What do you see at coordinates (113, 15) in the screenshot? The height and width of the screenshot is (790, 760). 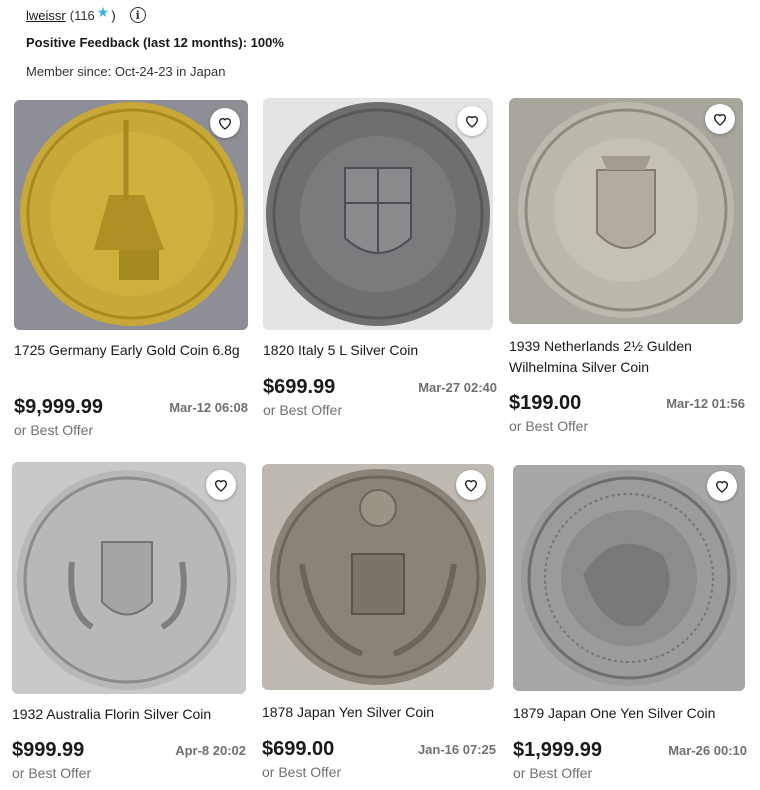 I see `feedback-score-close: )` at bounding box center [113, 15].